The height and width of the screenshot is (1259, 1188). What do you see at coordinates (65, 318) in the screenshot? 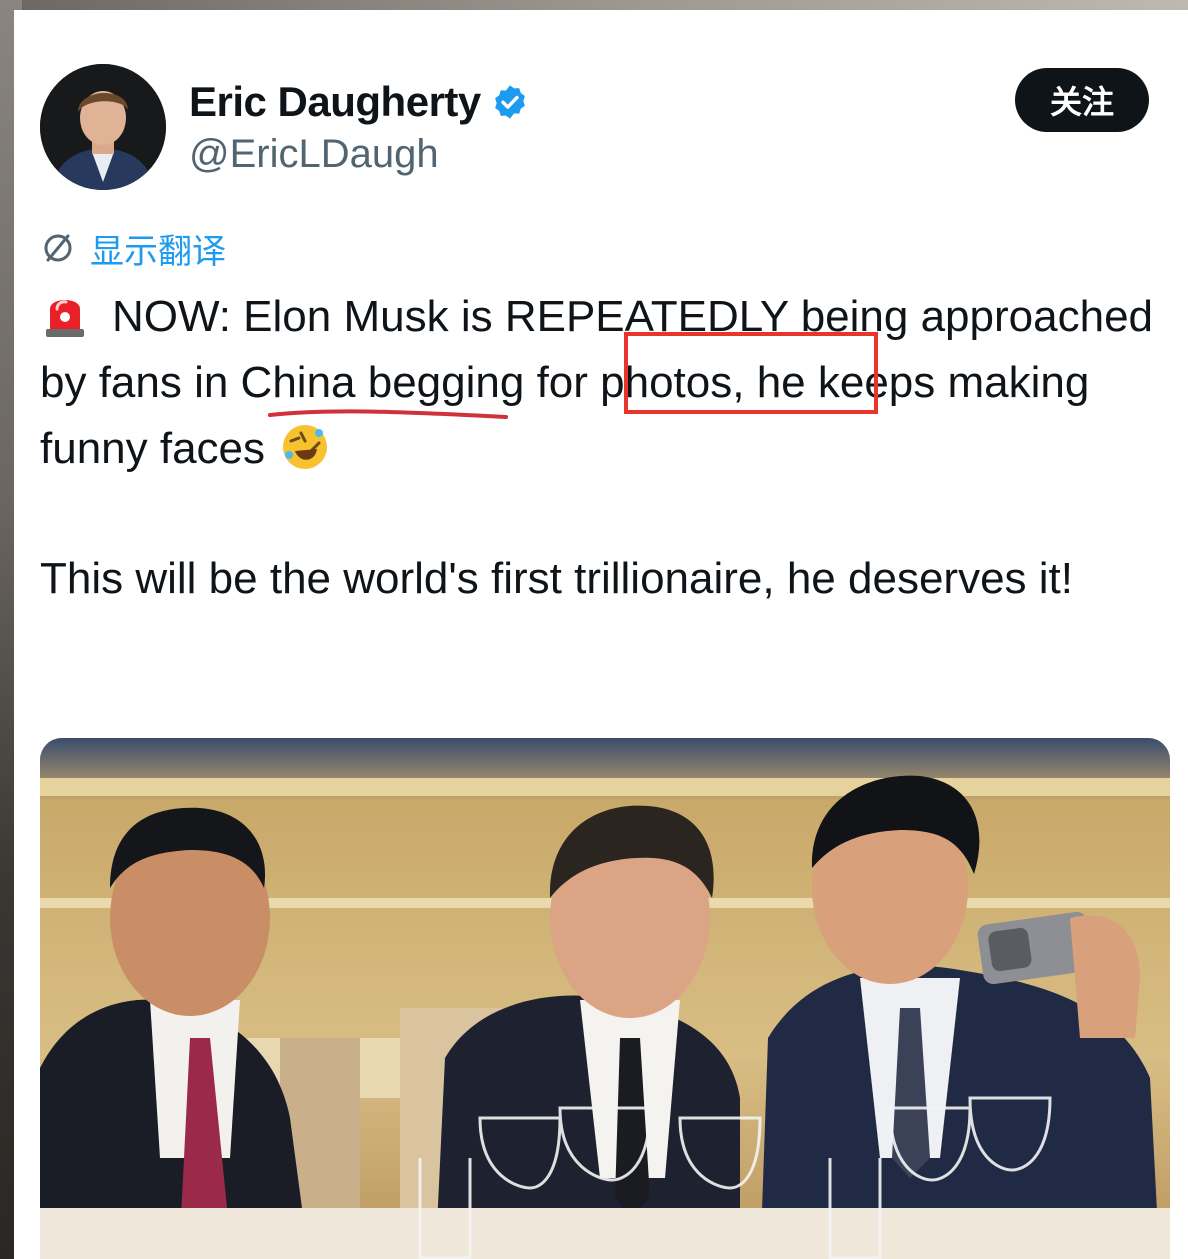
I see `siren-emoji` at bounding box center [65, 318].